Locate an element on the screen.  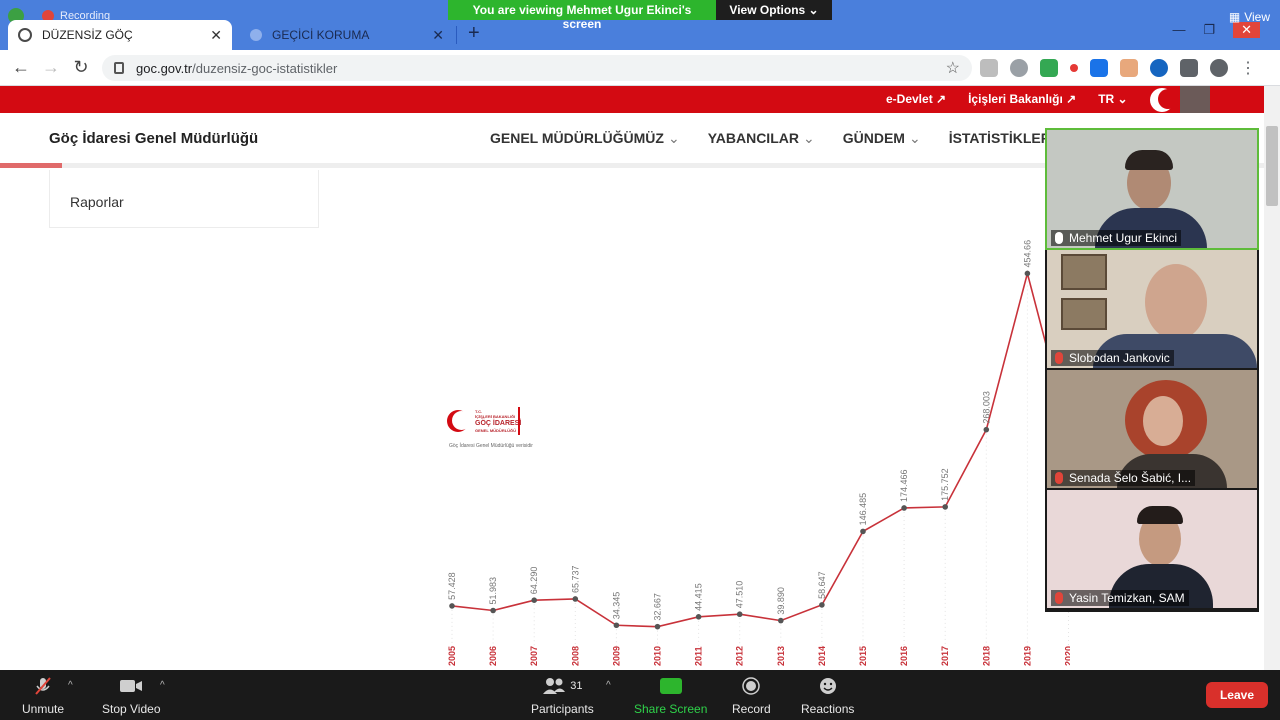
share-screen-button: Share Screen is located at coordinates (670, 696).